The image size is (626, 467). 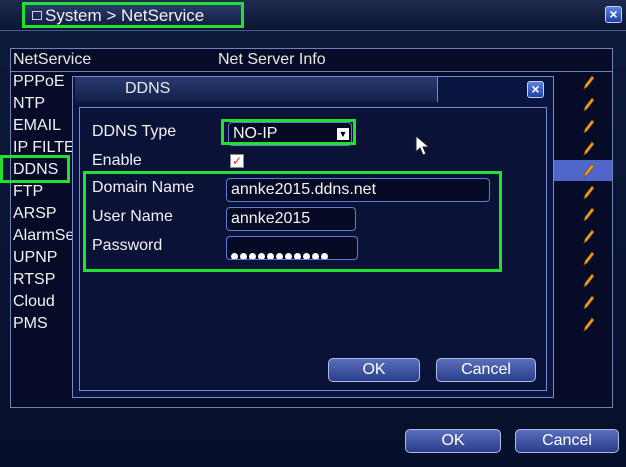 What do you see at coordinates (292, 221) in the screenshot?
I see `credentials-highlight` at bounding box center [292, 221].